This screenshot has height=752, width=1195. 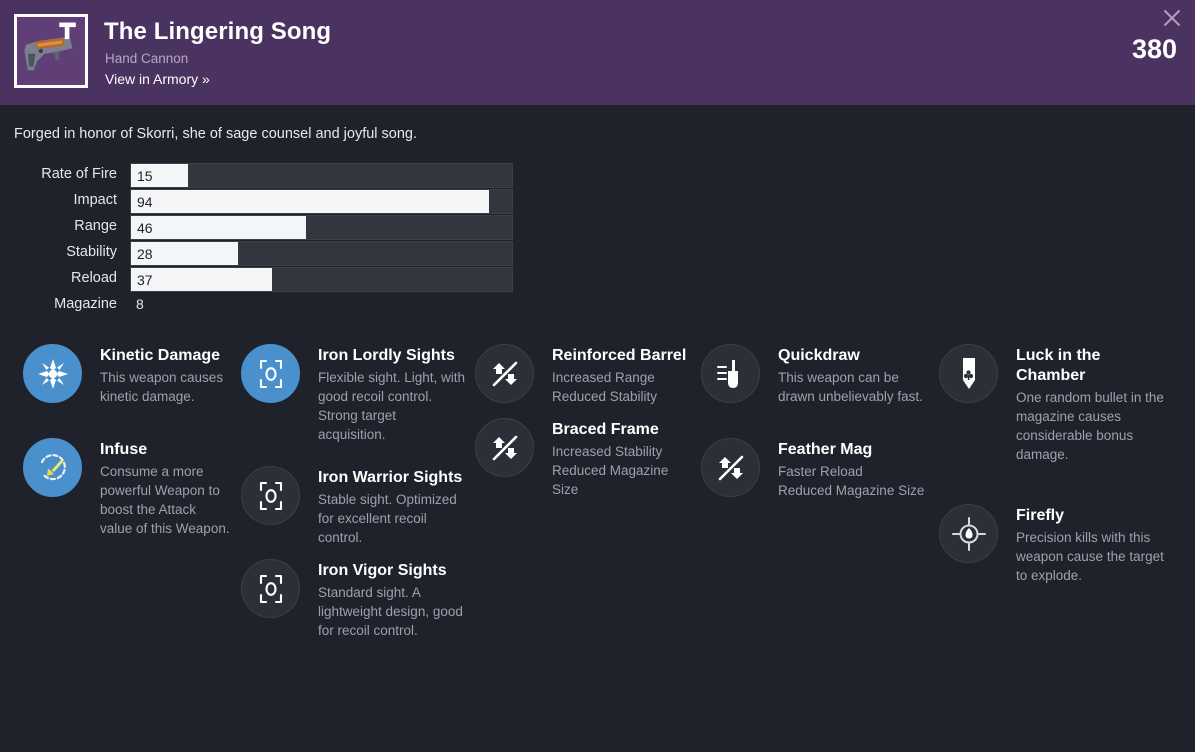 I want to click on stat-label: Magazine, so click(x=85, y=304).